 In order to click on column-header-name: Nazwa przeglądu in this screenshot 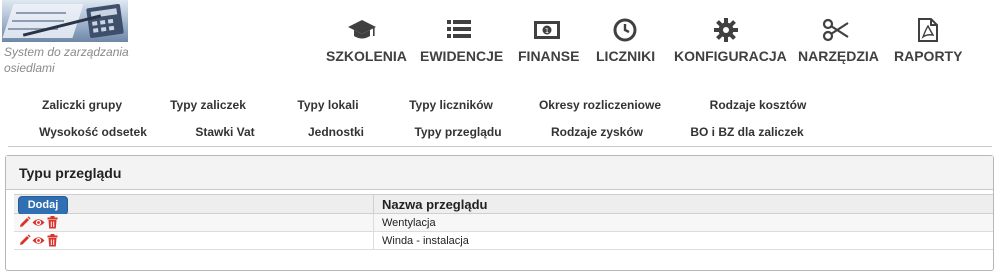, I will do `click(434, 205)`.